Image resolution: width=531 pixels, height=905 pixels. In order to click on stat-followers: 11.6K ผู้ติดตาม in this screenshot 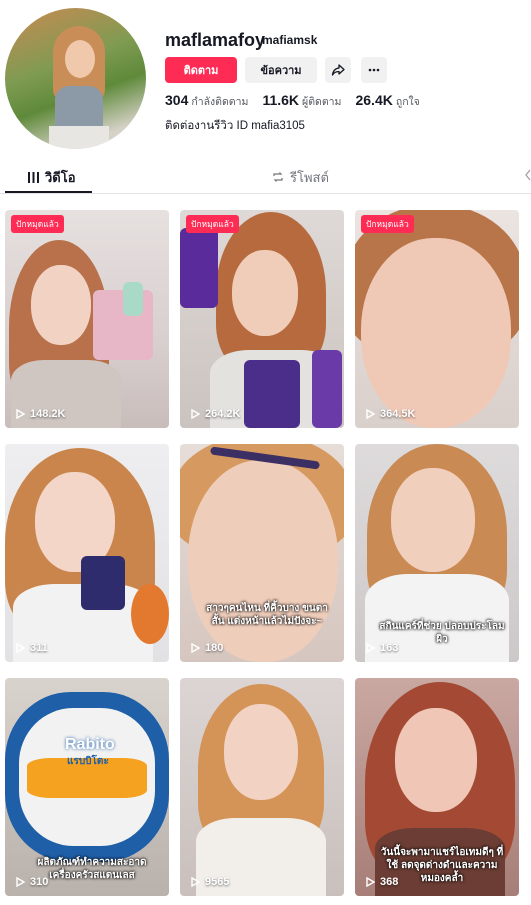, I will do `click(301, 101)`.